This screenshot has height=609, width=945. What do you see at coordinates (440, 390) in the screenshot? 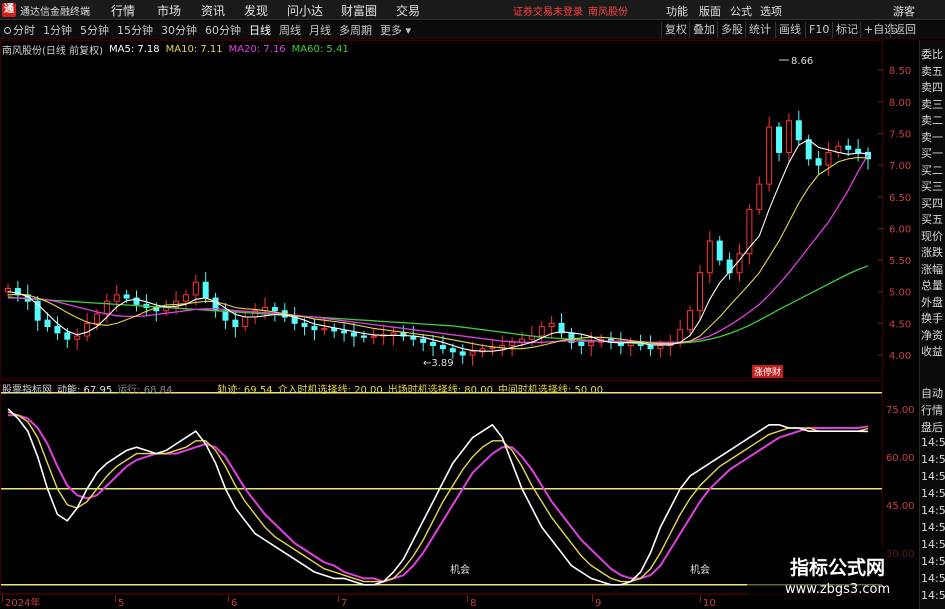
I see `indicator-exit-line: 出场时机选择线: 80.00` at bounding box center [440, 390].